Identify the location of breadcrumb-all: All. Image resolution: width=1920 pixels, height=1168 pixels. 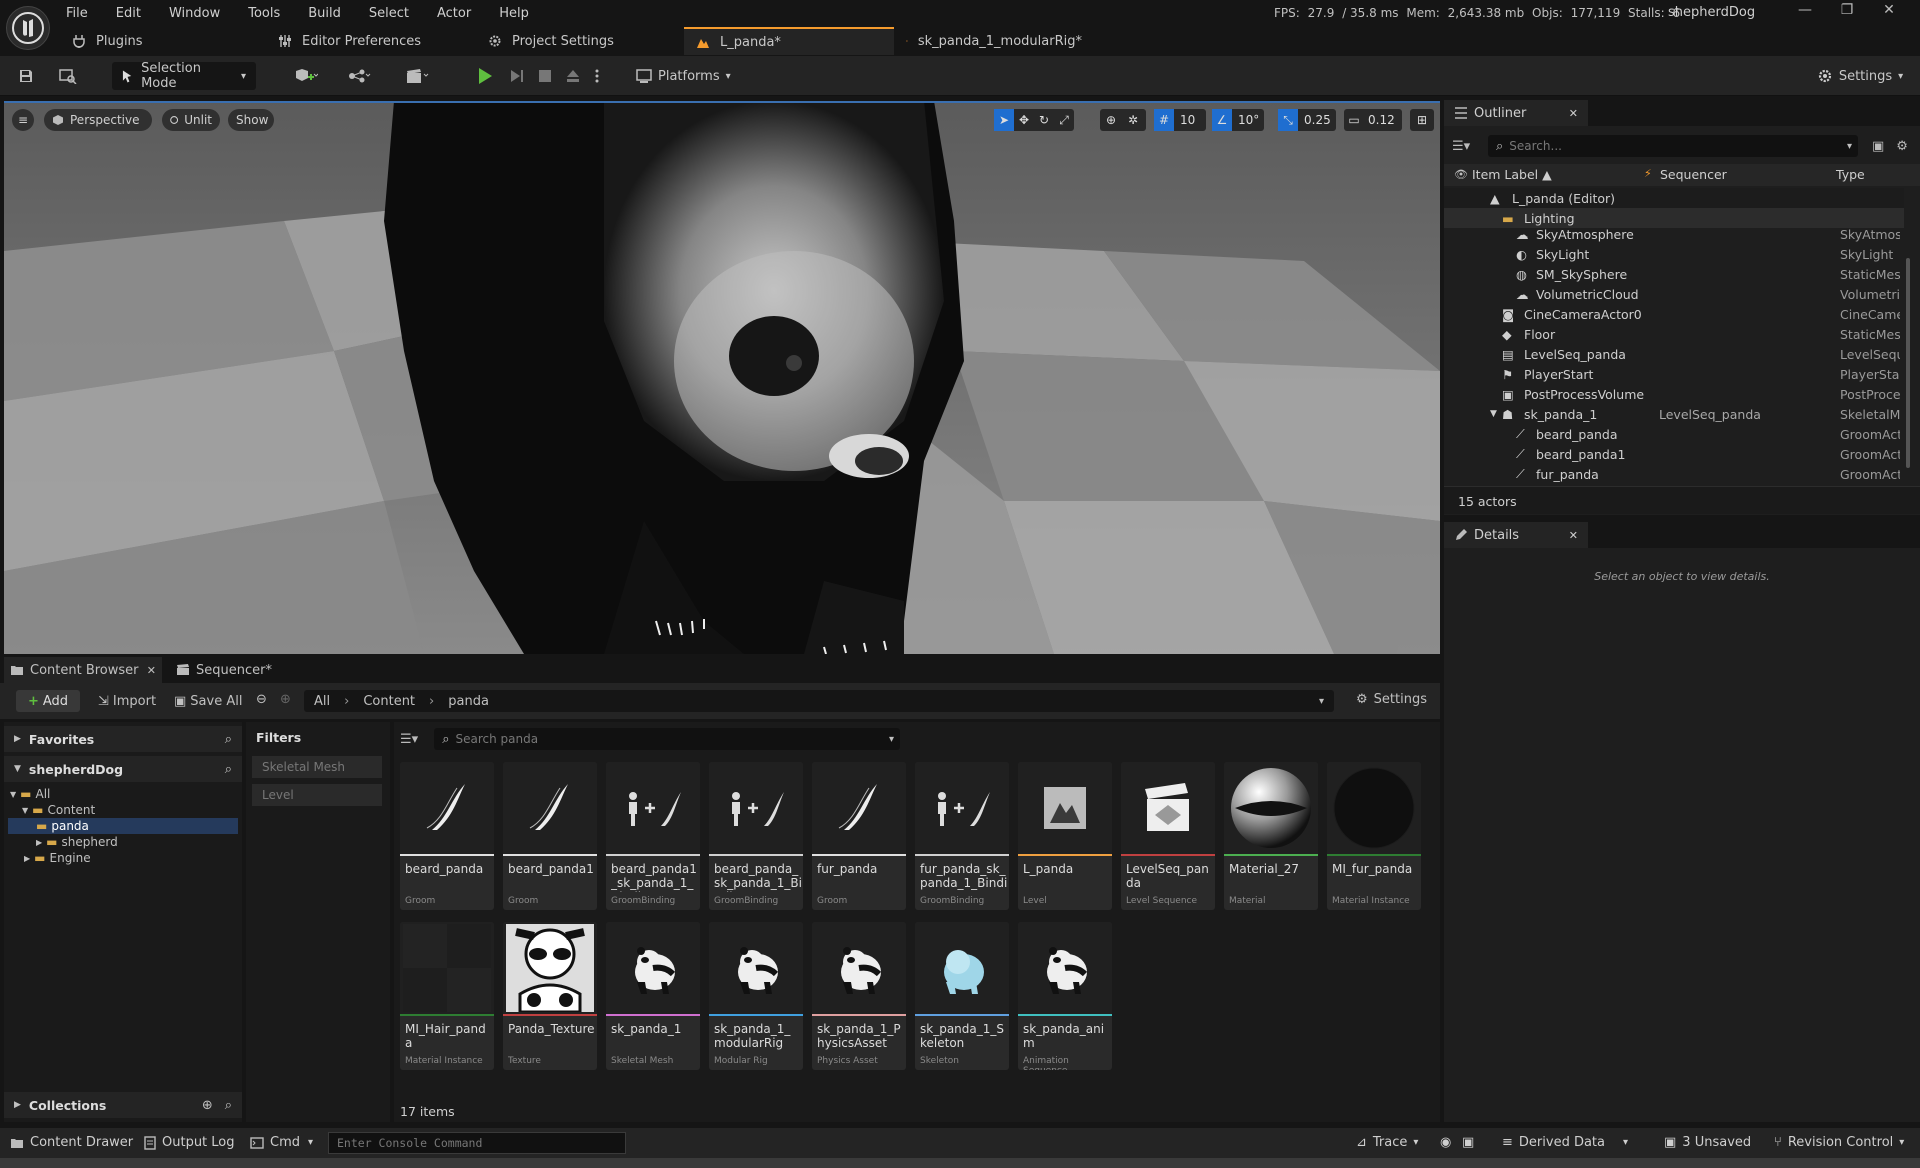
(322, 701).